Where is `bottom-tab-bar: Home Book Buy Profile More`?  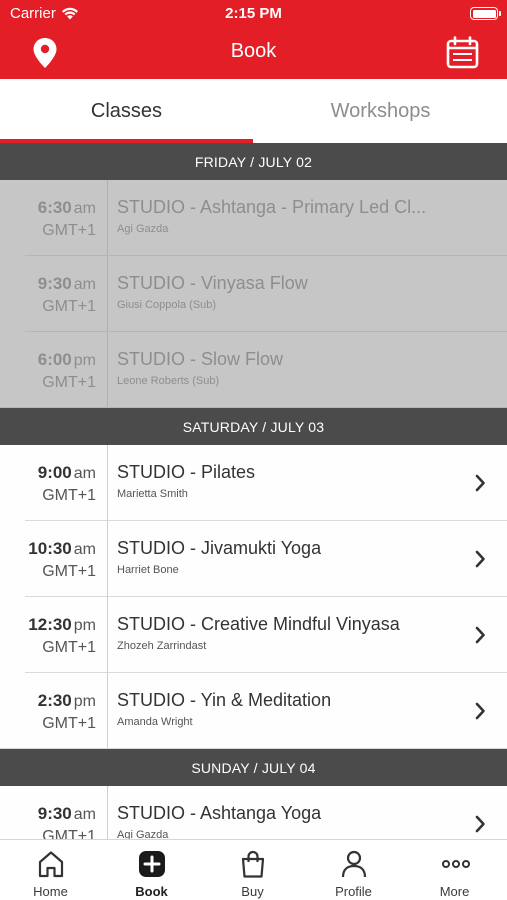 bottom-tab-bar: Home Book Buy Profile More is located at coordinates (253, 869).